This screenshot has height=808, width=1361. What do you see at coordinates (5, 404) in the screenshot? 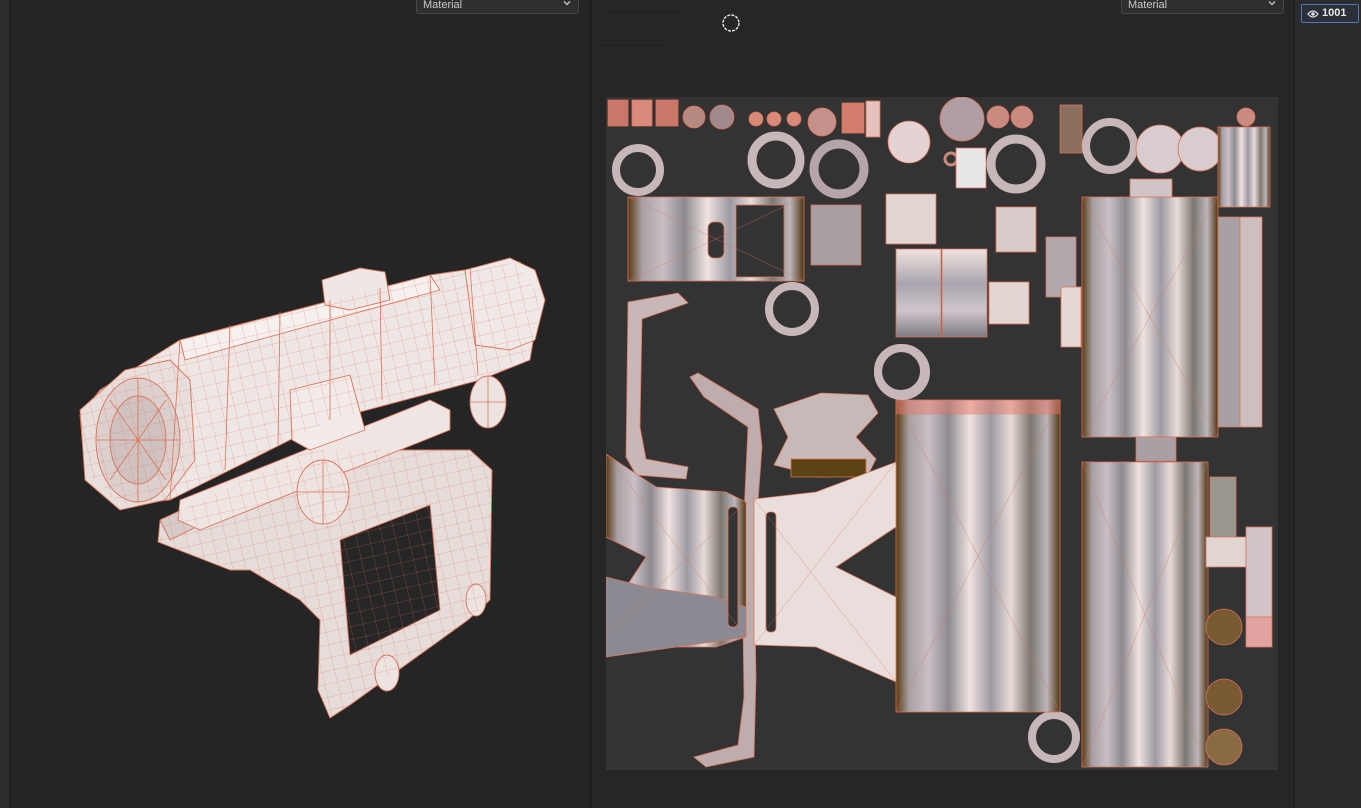
I see `left-toolbar-edge` at bounding box center [5, 404].